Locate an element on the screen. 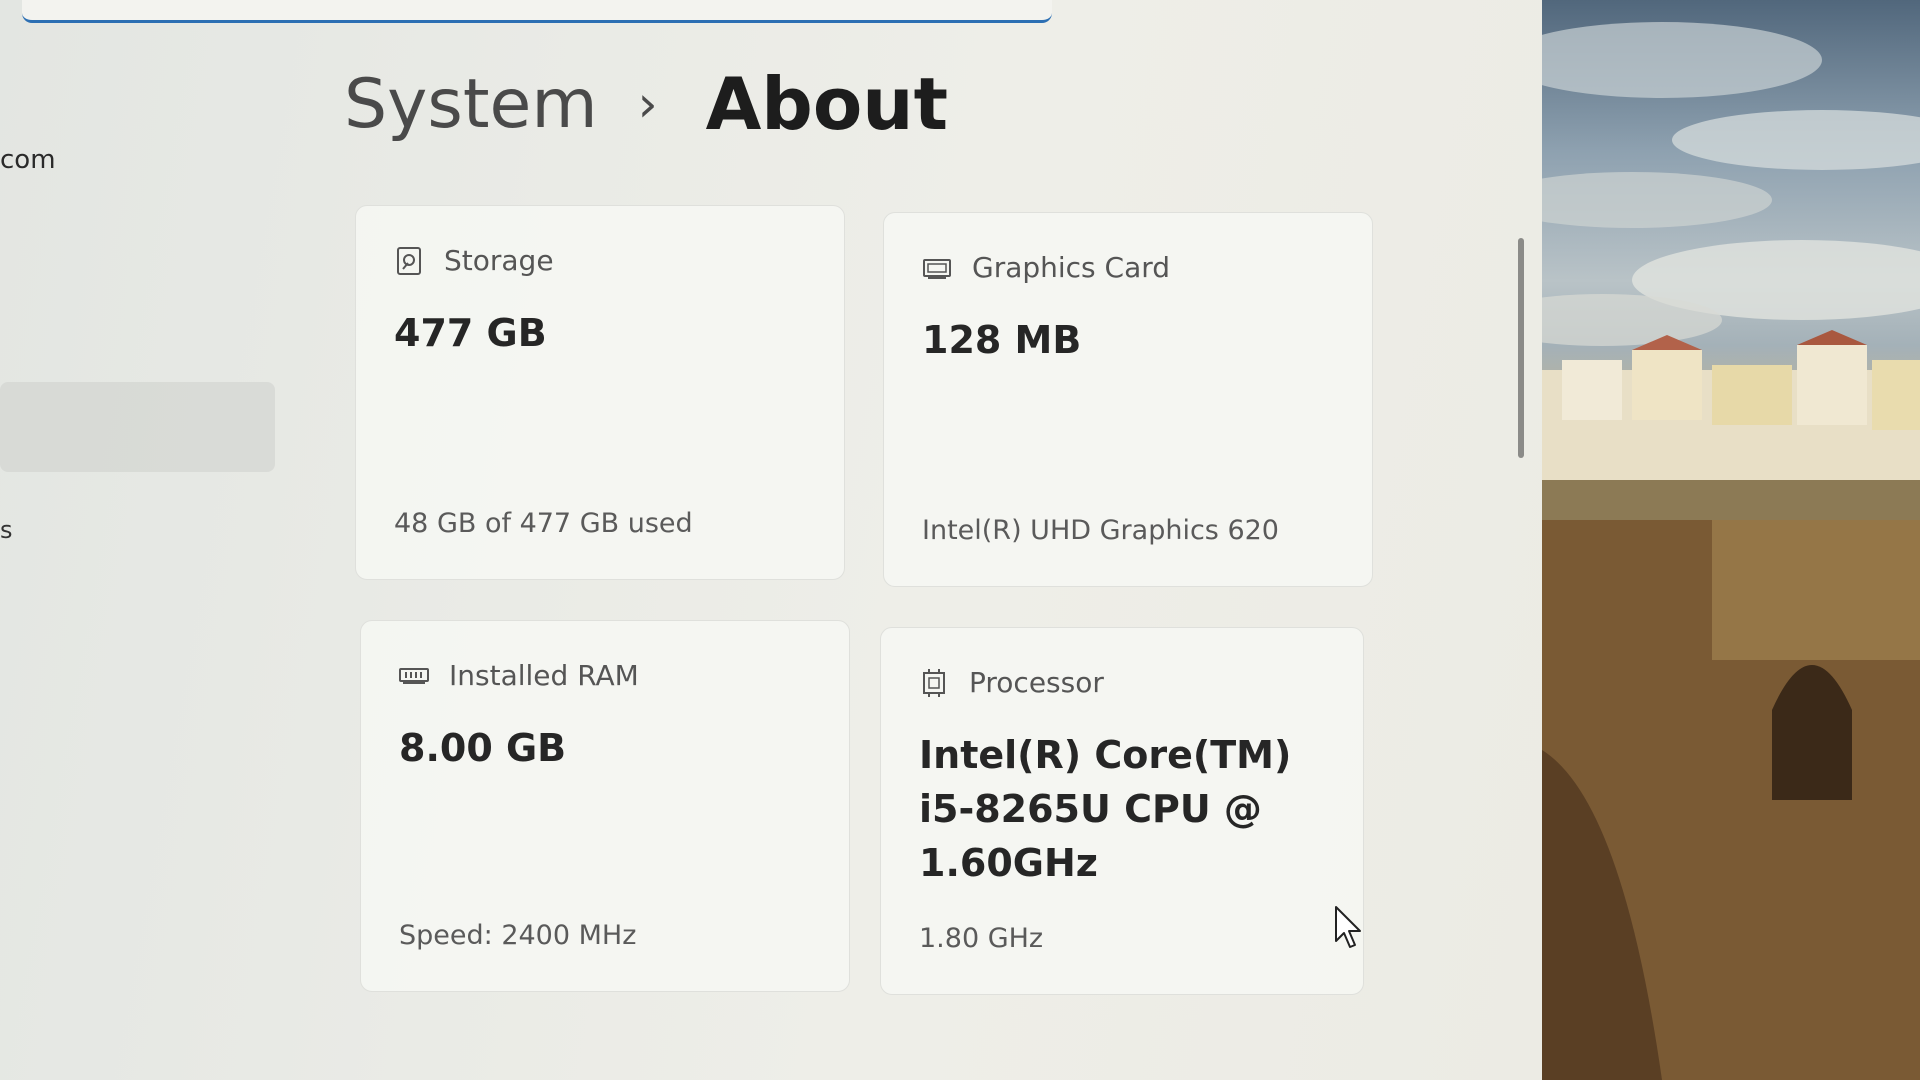 Image resolution: width=1920 pixels, height=1080 pixels. page-title: About is located at coordinates (826, 104).